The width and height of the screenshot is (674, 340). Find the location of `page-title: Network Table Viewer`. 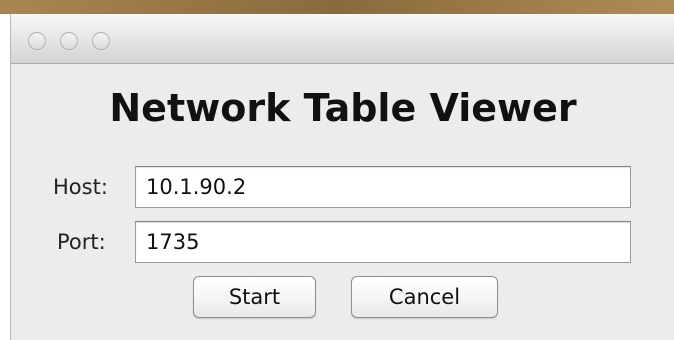

page-title: Network Table Viewer is located at coordinates (343, 108).